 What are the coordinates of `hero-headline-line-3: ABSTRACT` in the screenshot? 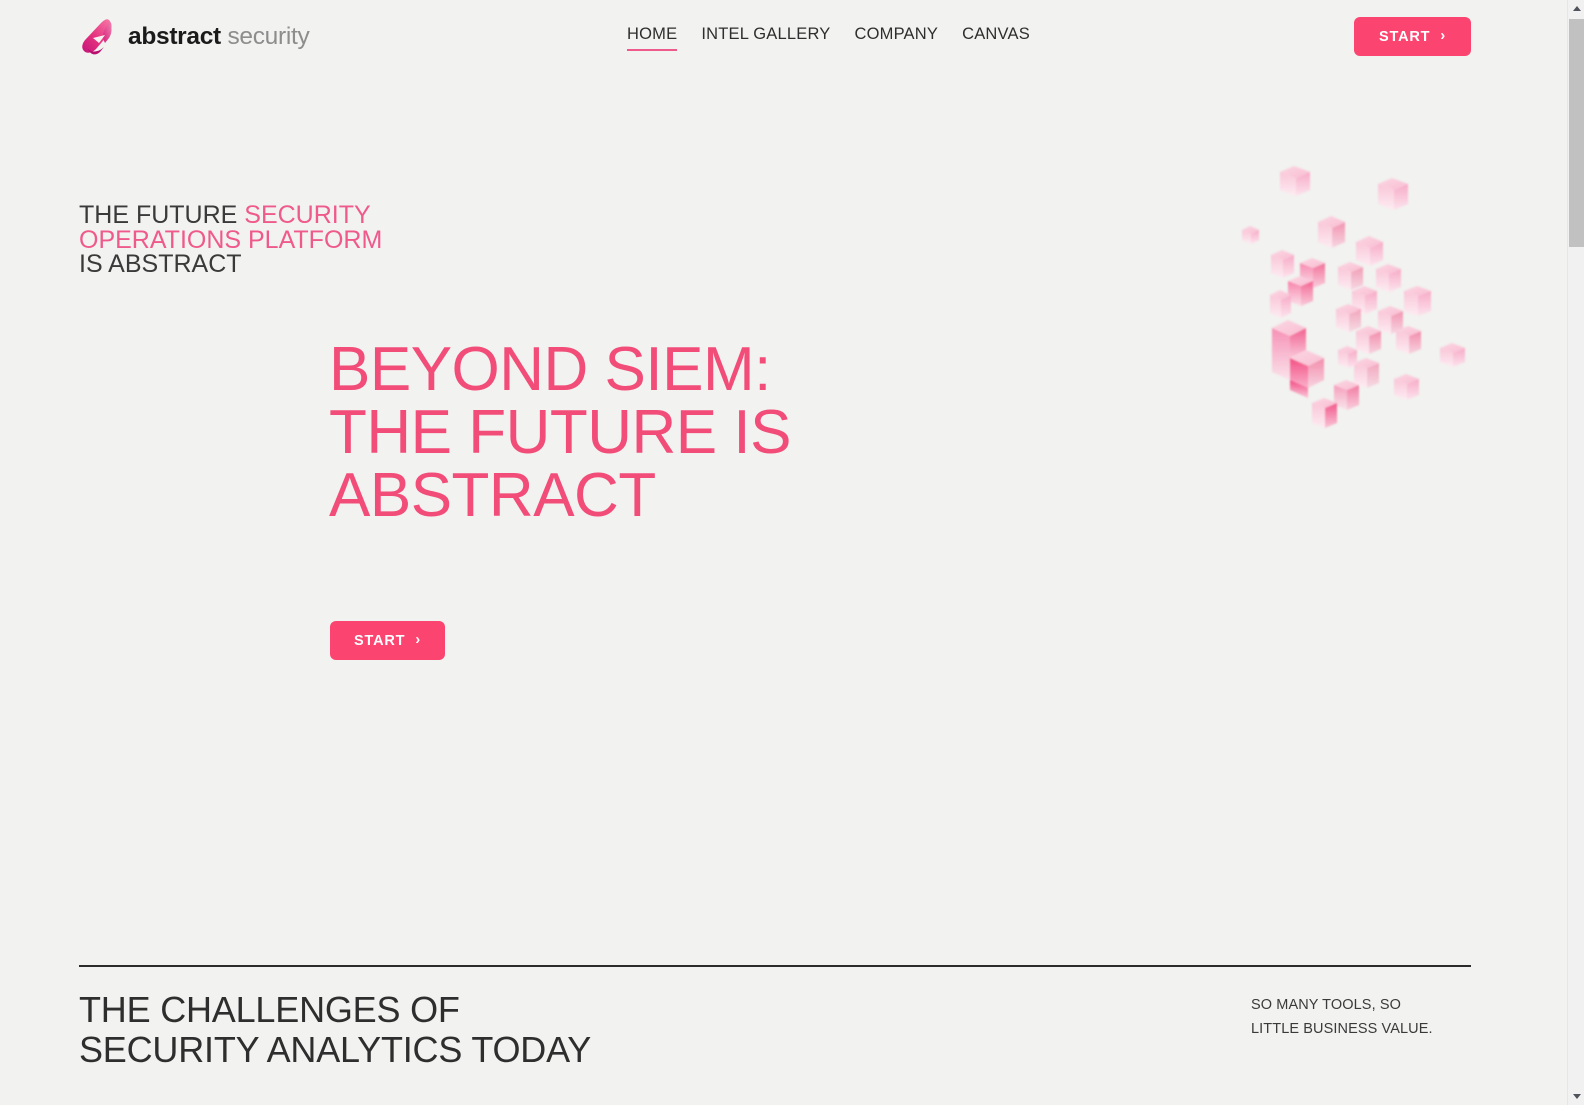 It's located at (492, 495).